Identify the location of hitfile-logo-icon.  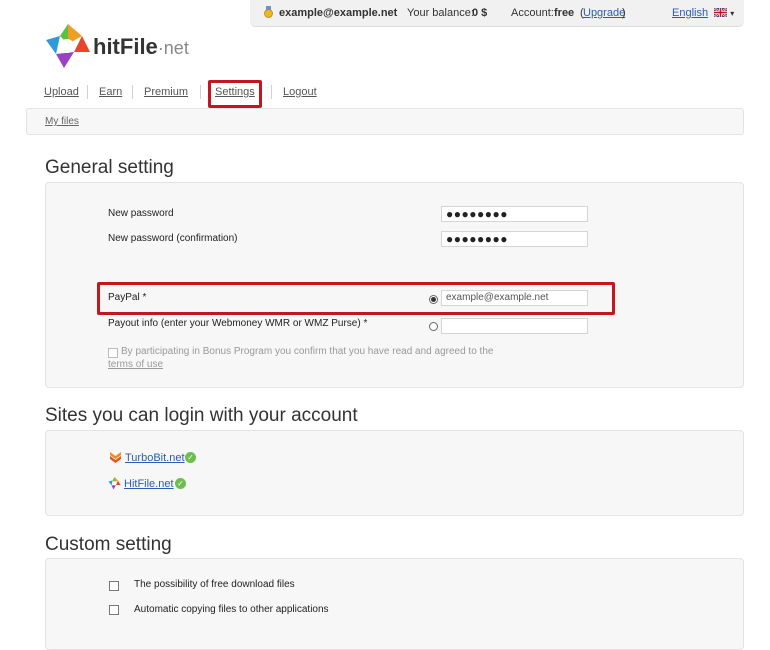
(114, 483).